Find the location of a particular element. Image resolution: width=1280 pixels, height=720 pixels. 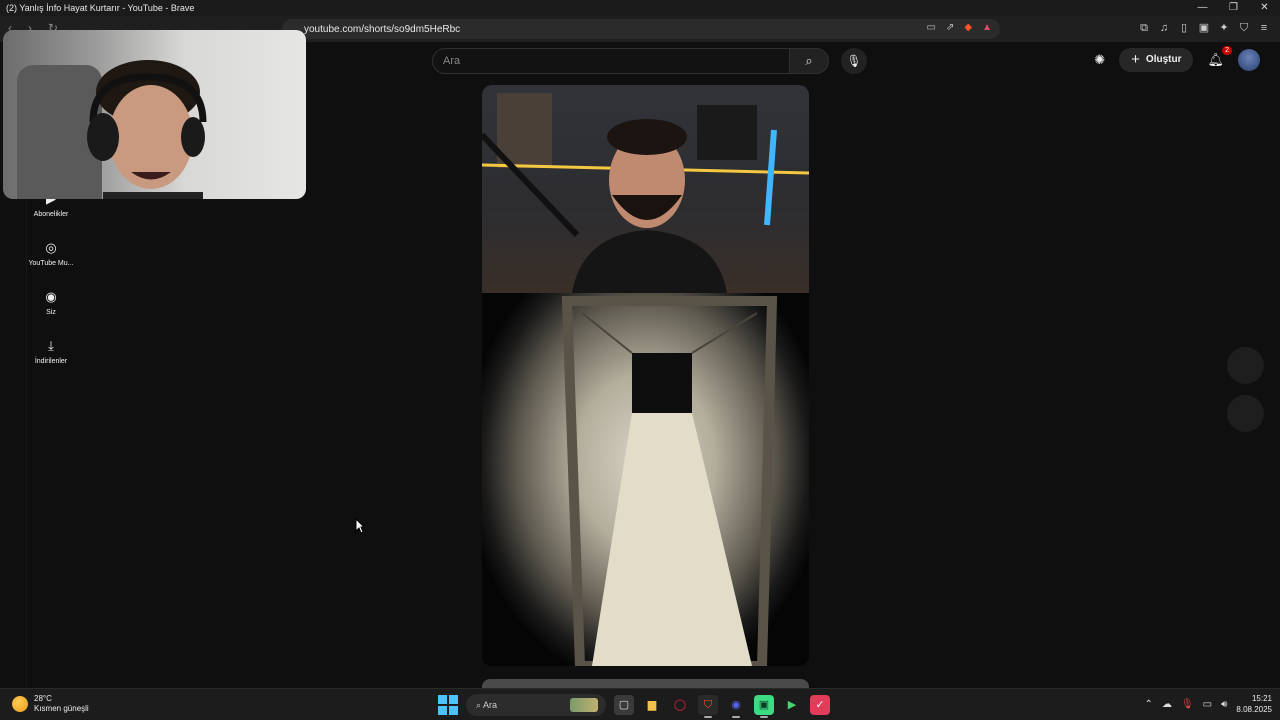

sidebar-item-label: İndirilenler is located at coordinates (51, 361).